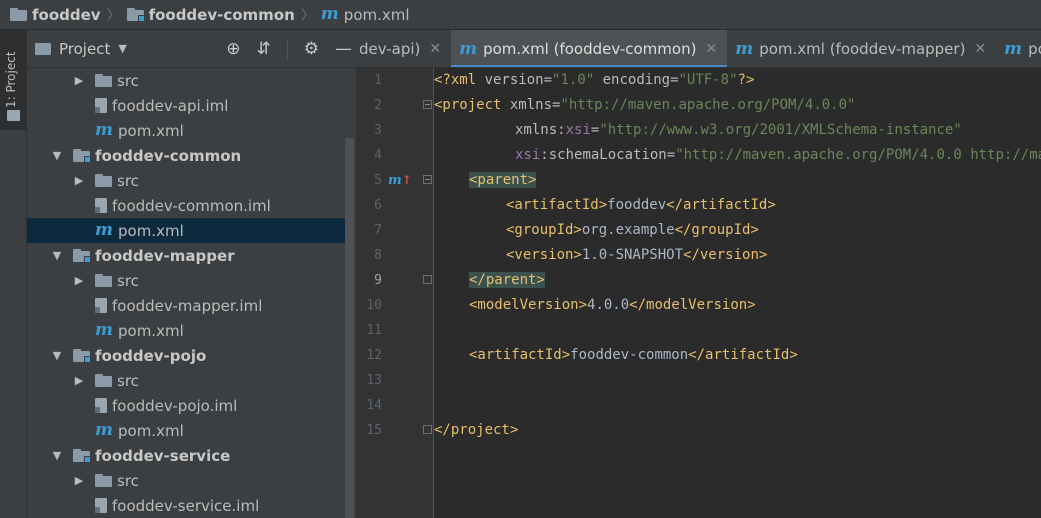 Image resolution: width=1041 pixels, height=518 pixels. What do you see at coordinates (84, 49) in the screenshot?
I see `project-view-selector: Project` at bounding box center [84, 49].